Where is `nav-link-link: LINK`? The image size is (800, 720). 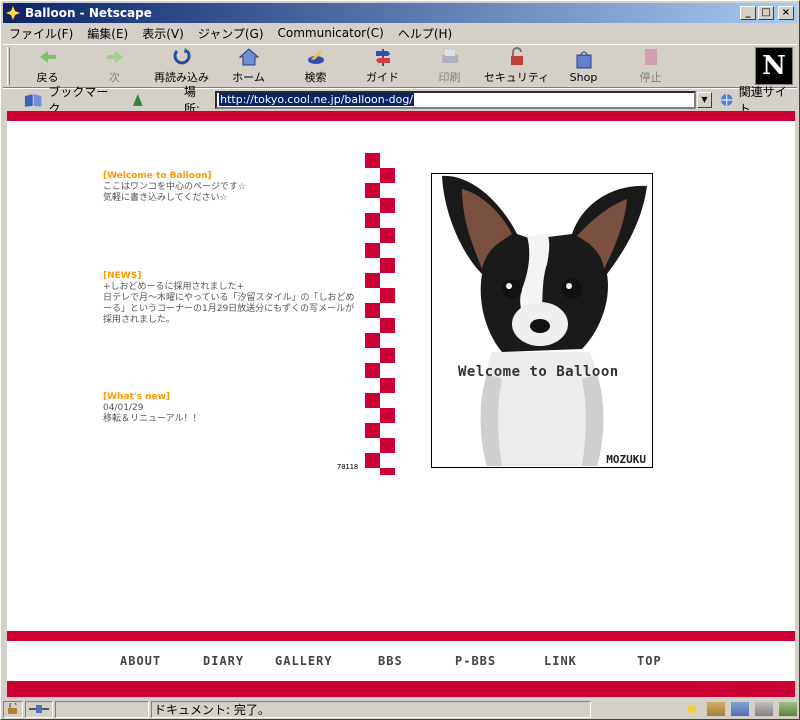 nav-link-link: LINK is located at coordinates (560, 661).